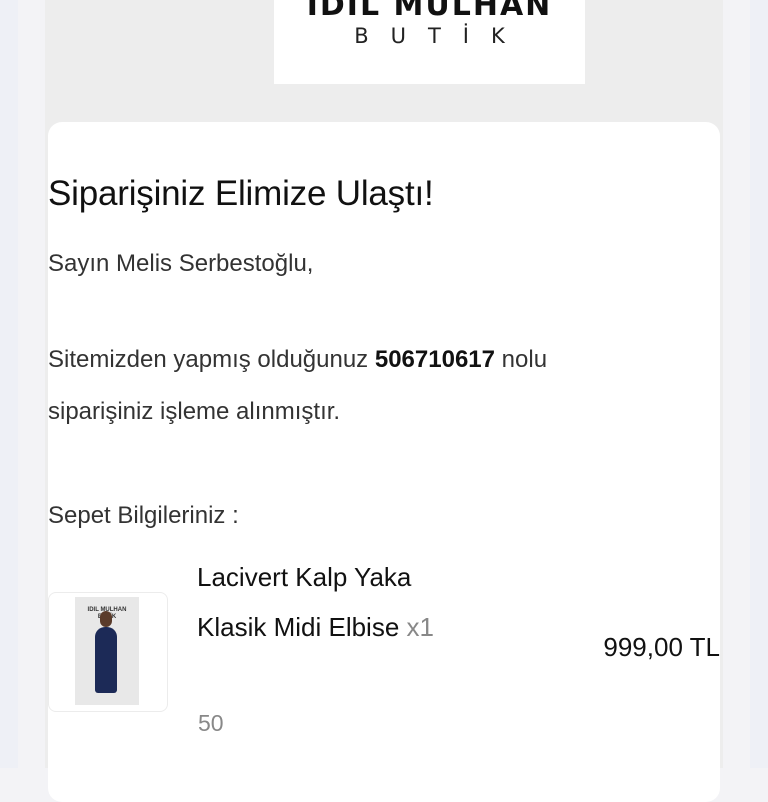  Describe the element at coordinates (420, 627) in the screenshot. I see `product-quantity: x1` at that location.